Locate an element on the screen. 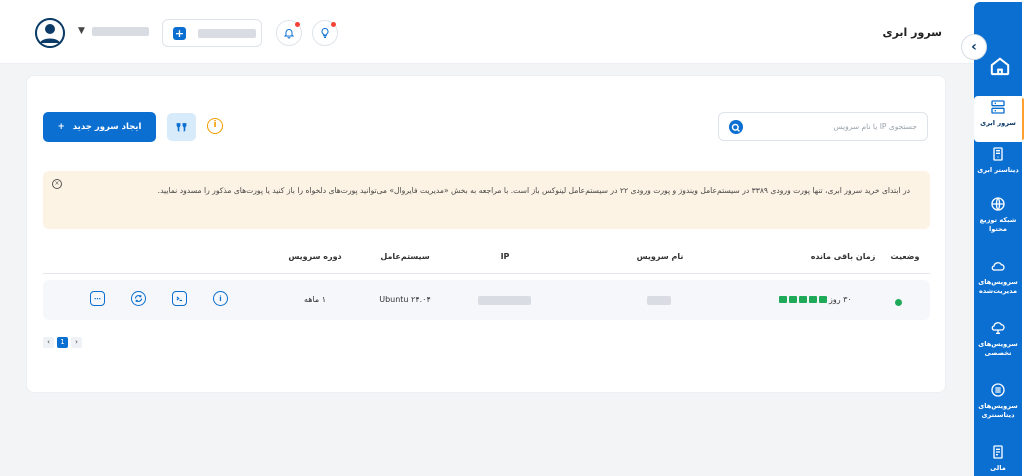 This screenshot has height=476, width=1024. period-value: ۱ ماهه is located at coordinates (315, 299).